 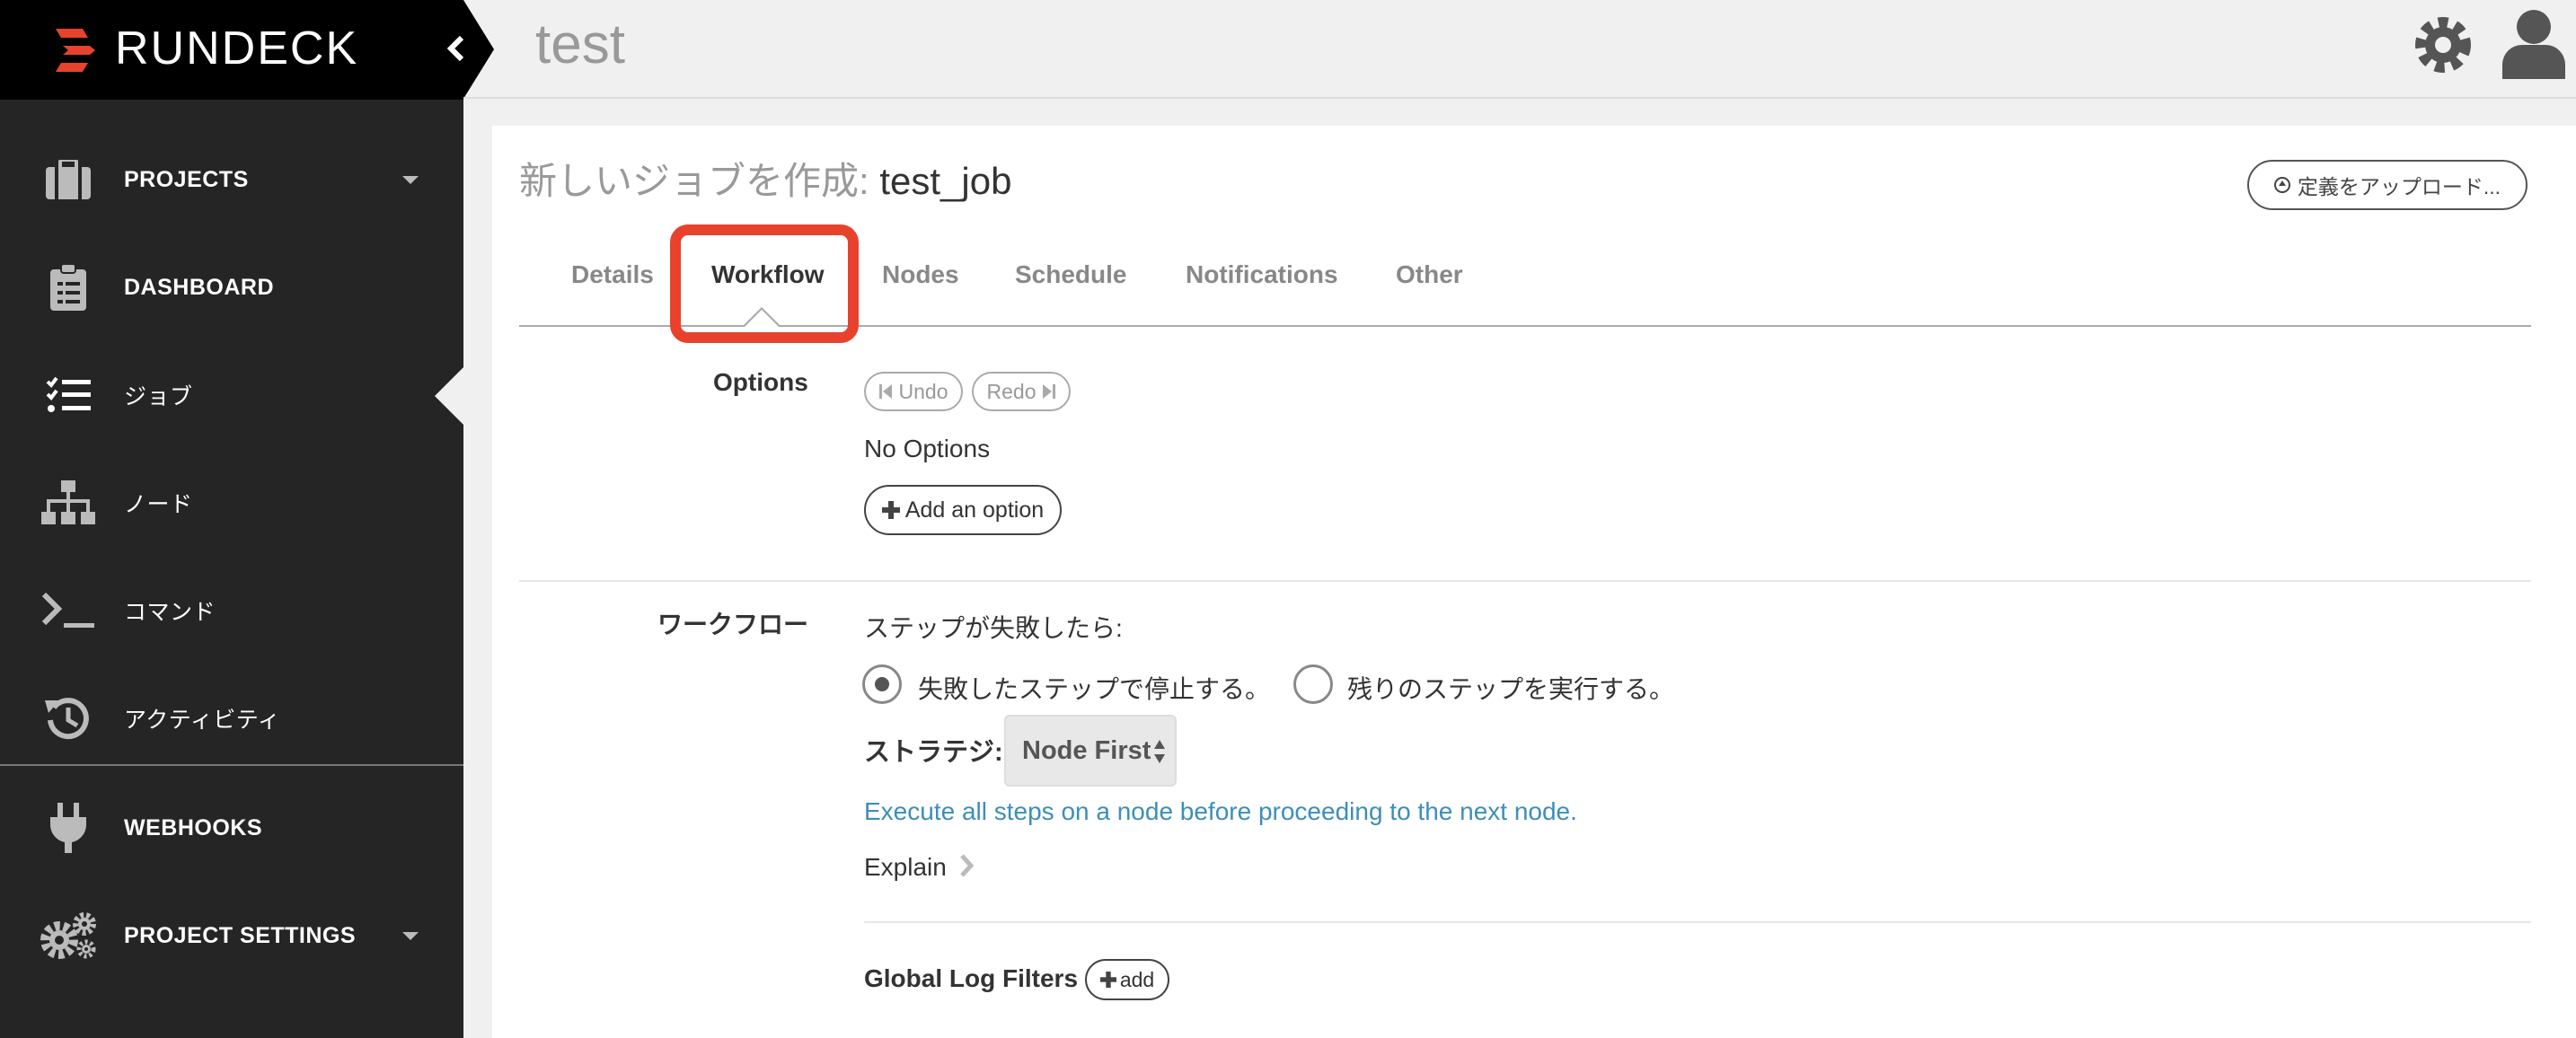 What do you see at coordinates (231, 503) in the screenshot?
I see `sidebar-item-nodes: ノード` at bounding box center [231, 503].